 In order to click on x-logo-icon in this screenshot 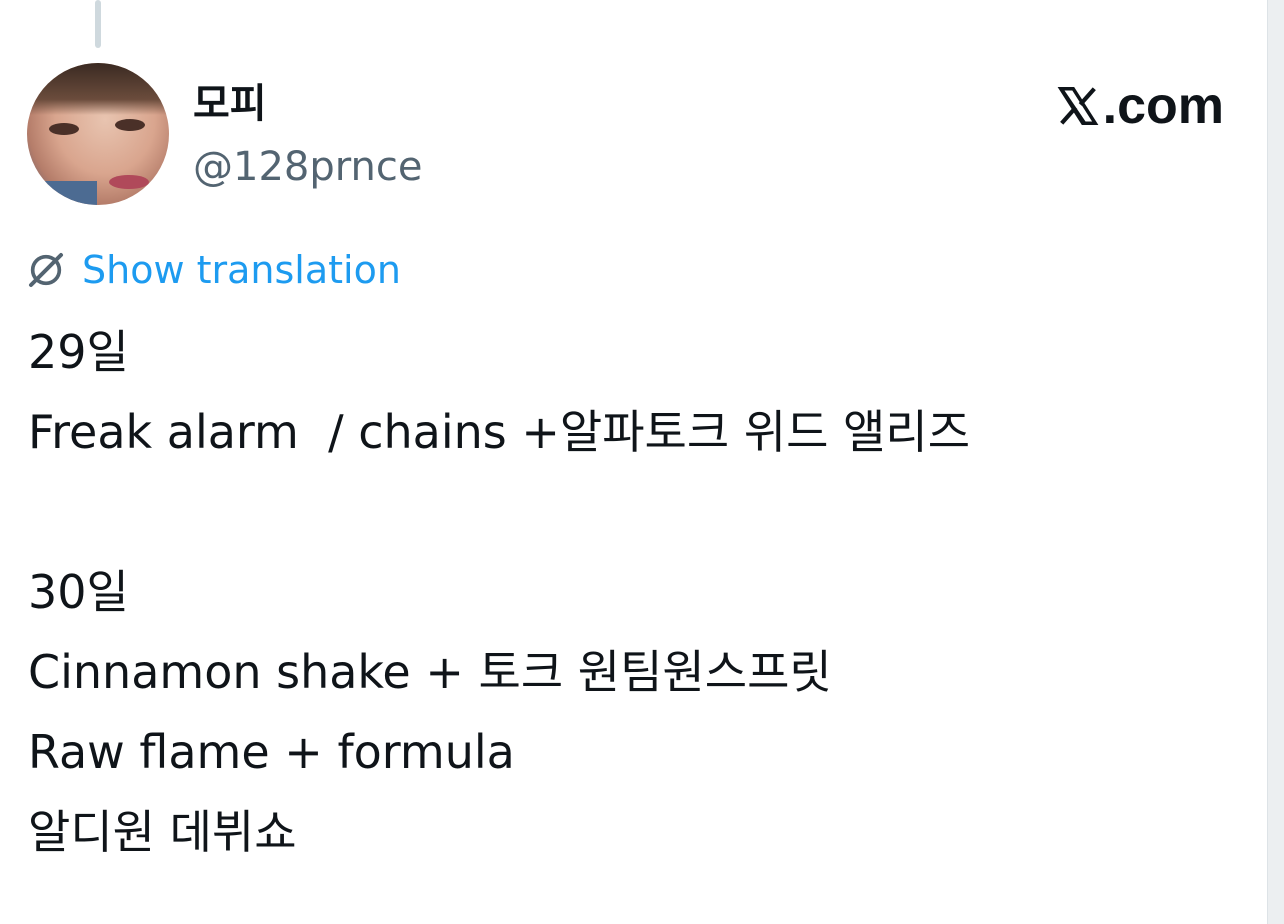, I will do `click(1078, 106)`.